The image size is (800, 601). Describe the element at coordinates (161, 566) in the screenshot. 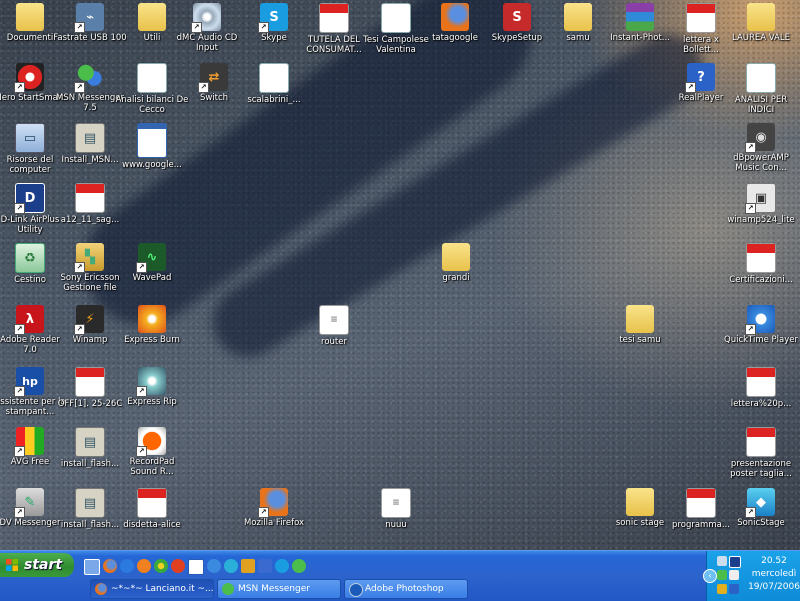

I see `flower-icon` at that location.